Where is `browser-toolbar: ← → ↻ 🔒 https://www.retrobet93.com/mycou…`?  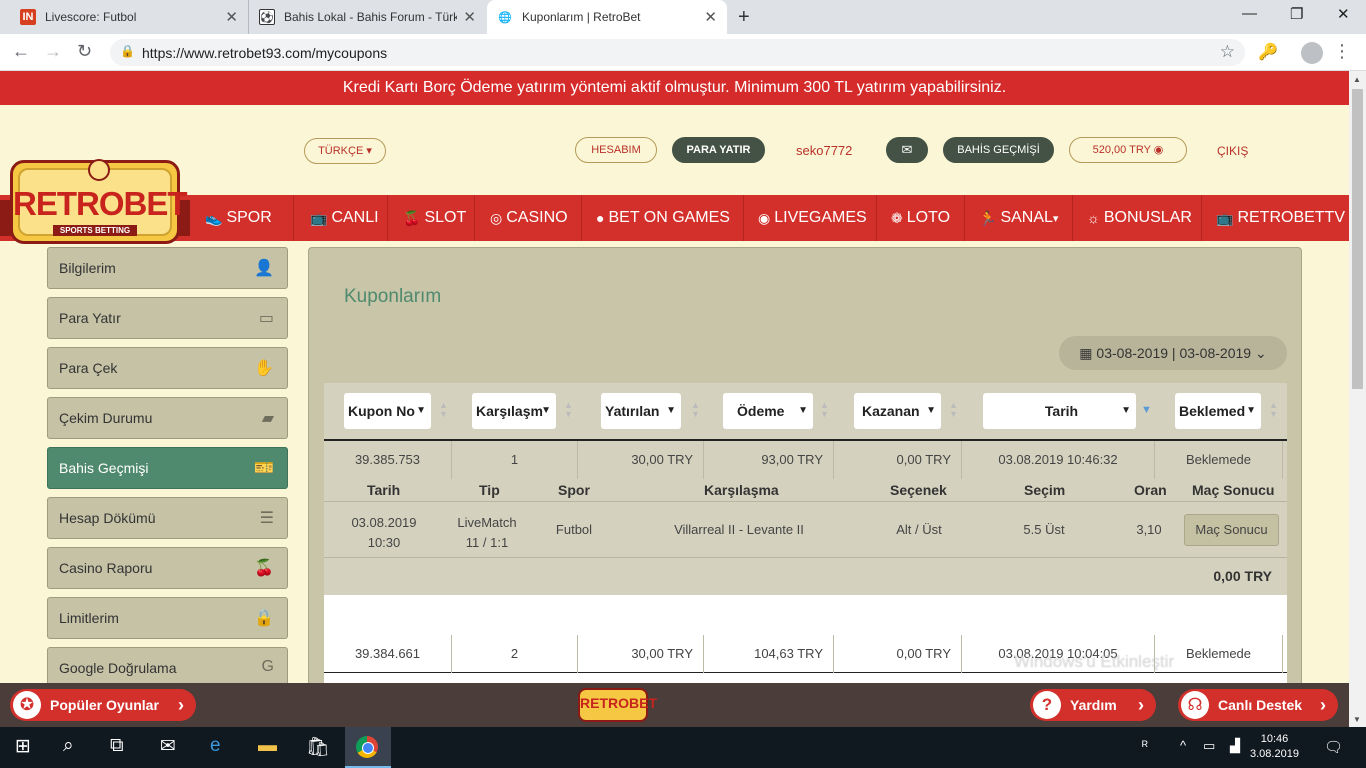 browser-toolbar: ← → ↻ 🔒 https://www.retrobet93.com/mycou… is located at coordinates (683, 52).